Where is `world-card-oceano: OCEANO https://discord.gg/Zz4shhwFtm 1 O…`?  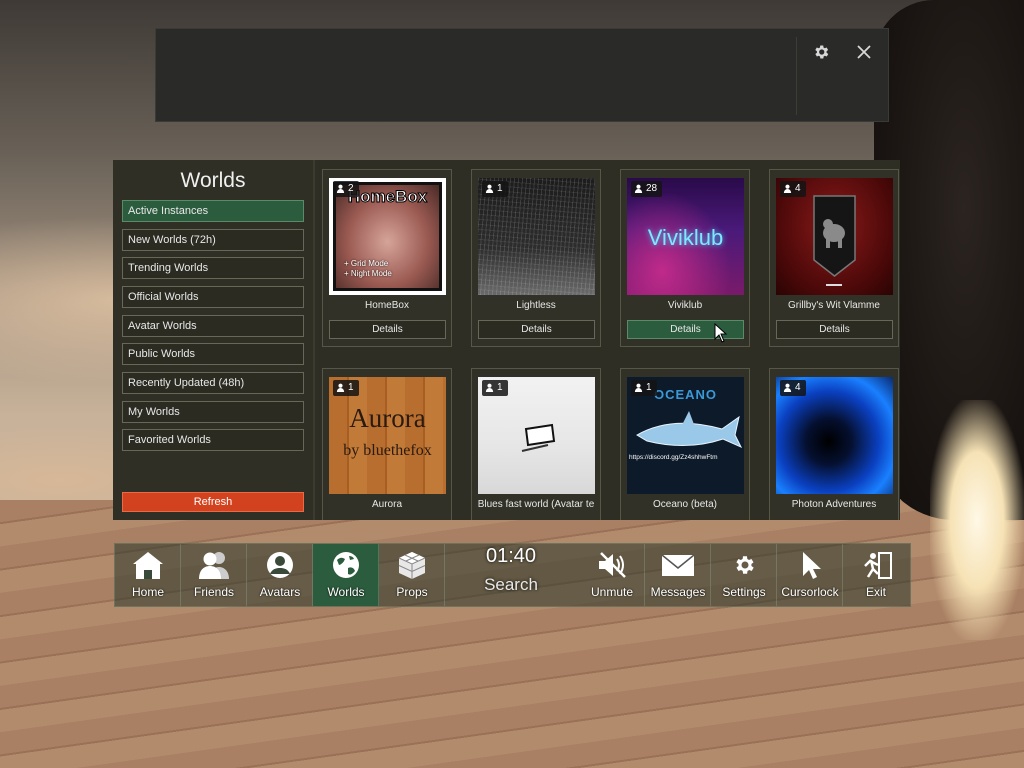 world-card-oceano: OCEANO https://discord.gg/Zz4shhwFtm 1 O… is located at coordinates (685, 444).